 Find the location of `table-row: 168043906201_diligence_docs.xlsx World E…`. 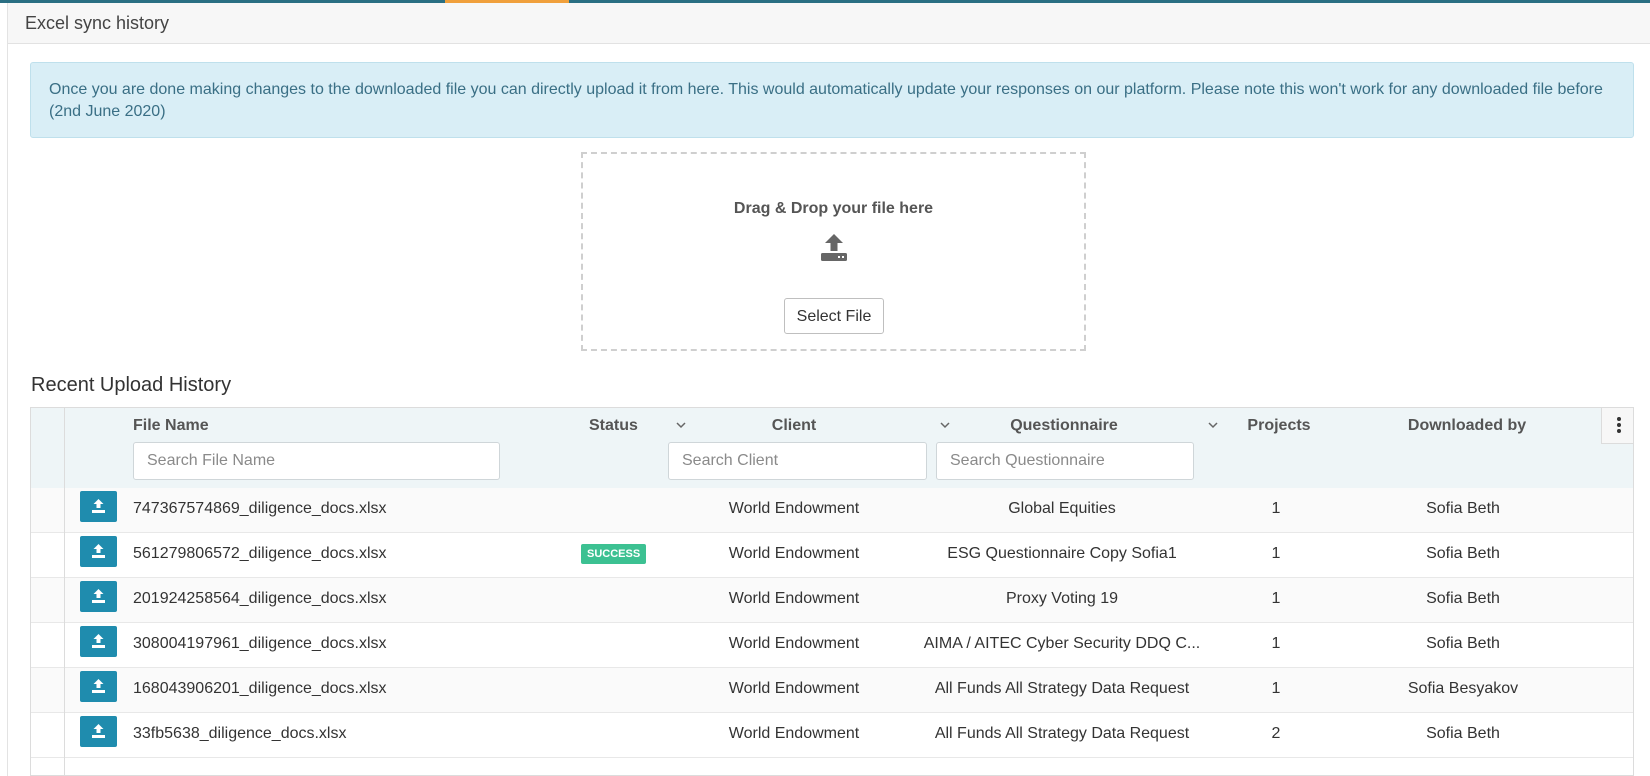

table-row: 168043906201_diligence_docs.xlsx World E… is located at coordinates (832, 690).